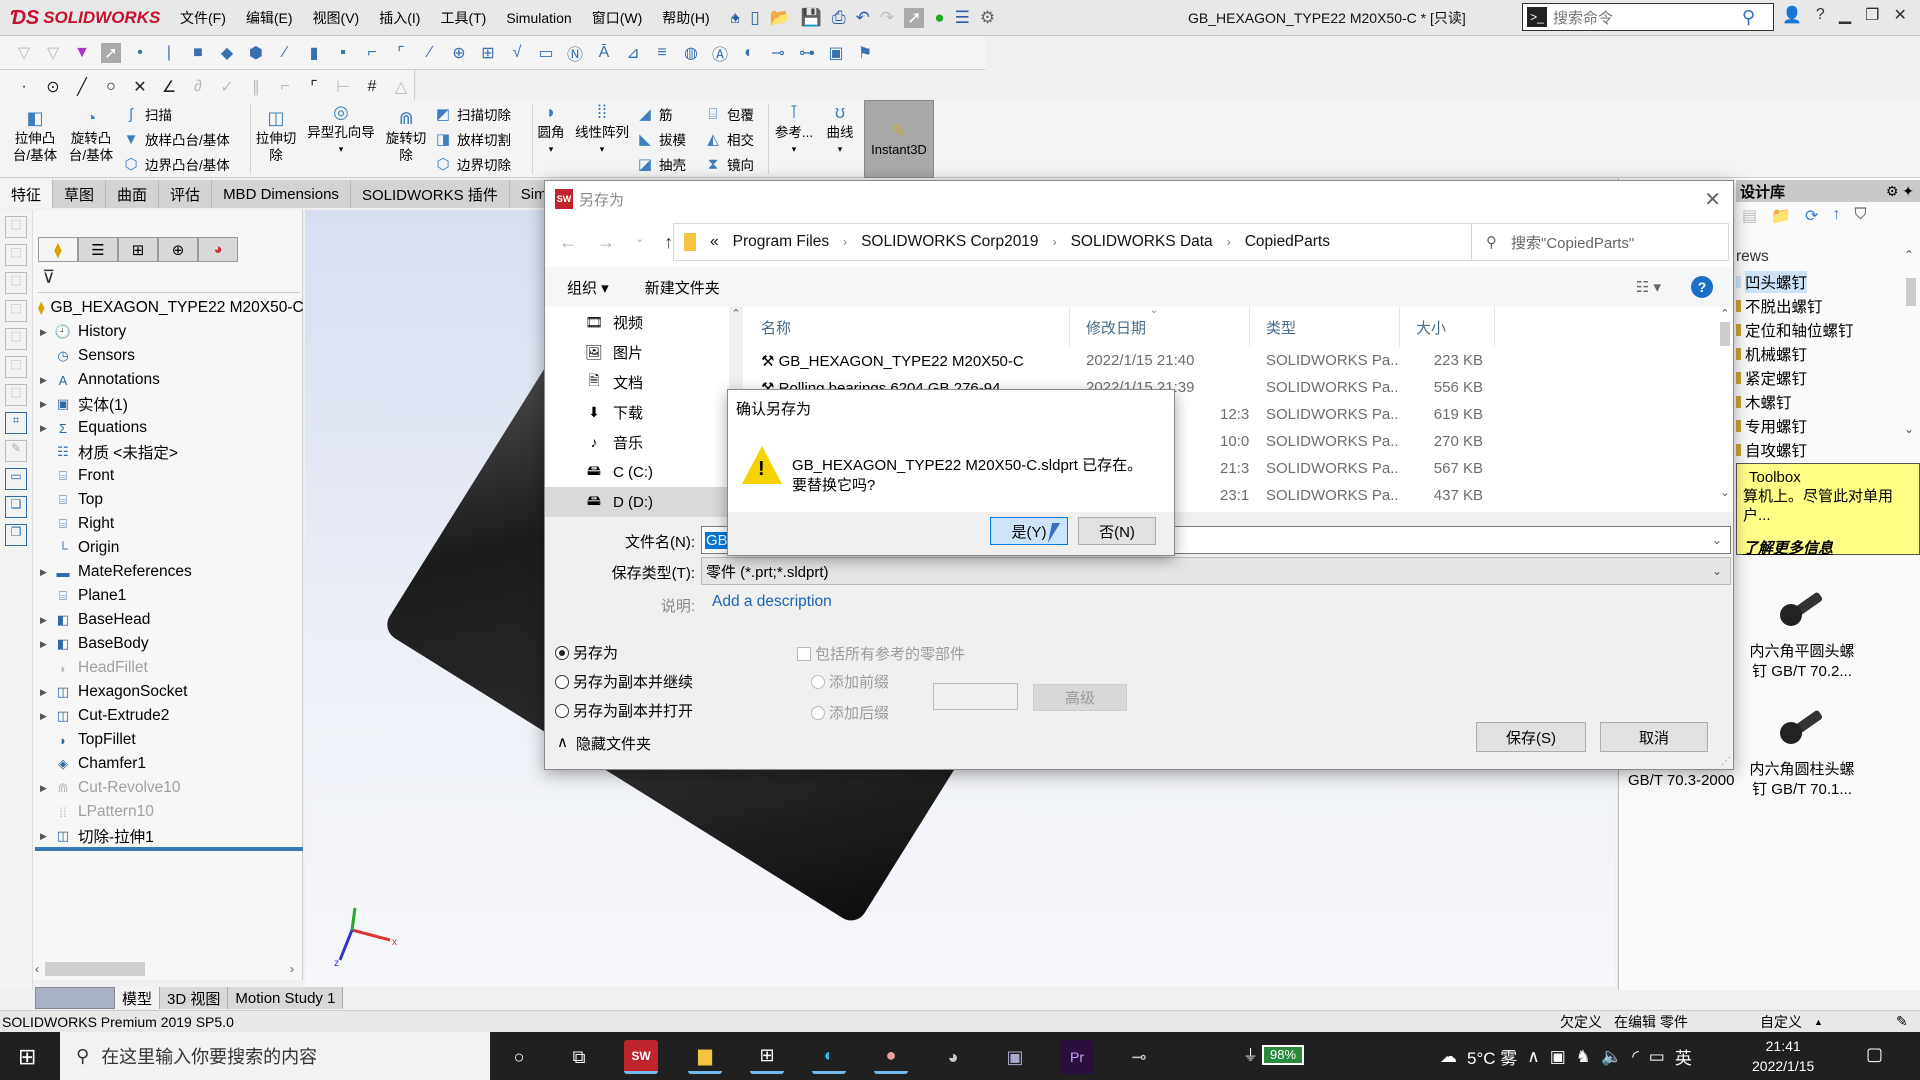  Describe the element at coordinates (637, 322) in the screenshot. I see `nav-item: 🎞 视频` at that location.